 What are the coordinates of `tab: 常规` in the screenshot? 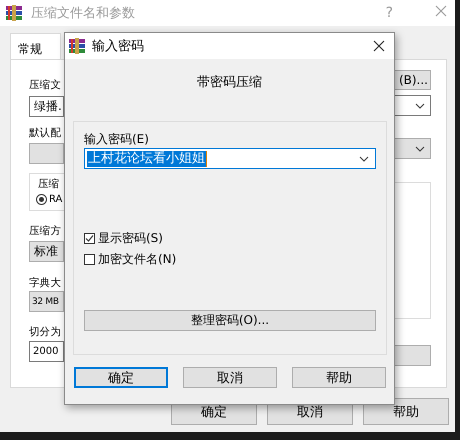 It's located at (35, 46).